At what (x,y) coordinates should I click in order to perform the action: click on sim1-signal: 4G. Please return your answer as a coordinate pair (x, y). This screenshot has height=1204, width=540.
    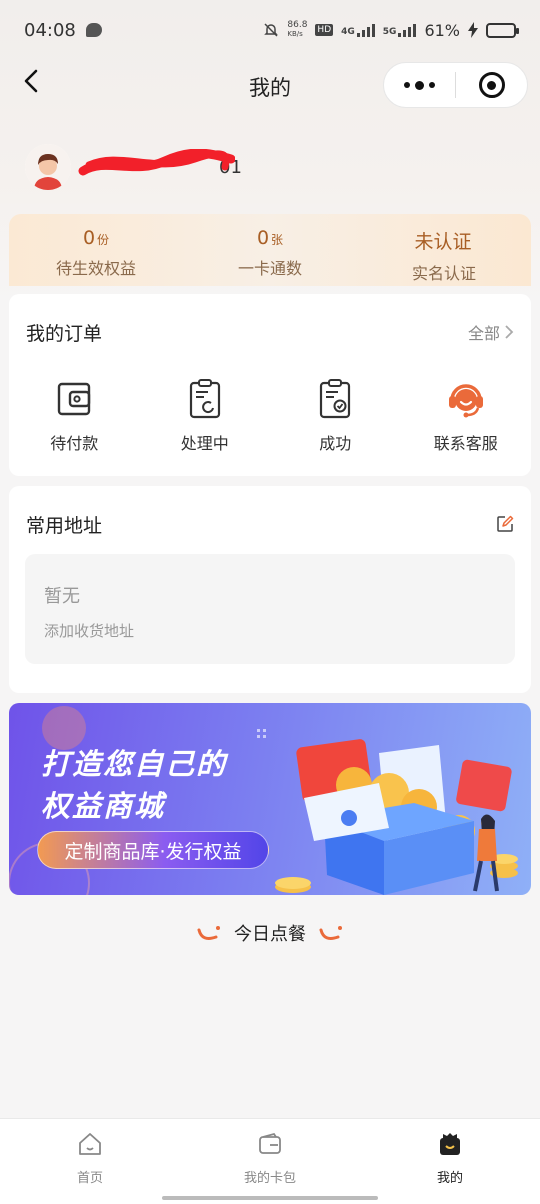
    Looking at the image, I should click on (358, 30).